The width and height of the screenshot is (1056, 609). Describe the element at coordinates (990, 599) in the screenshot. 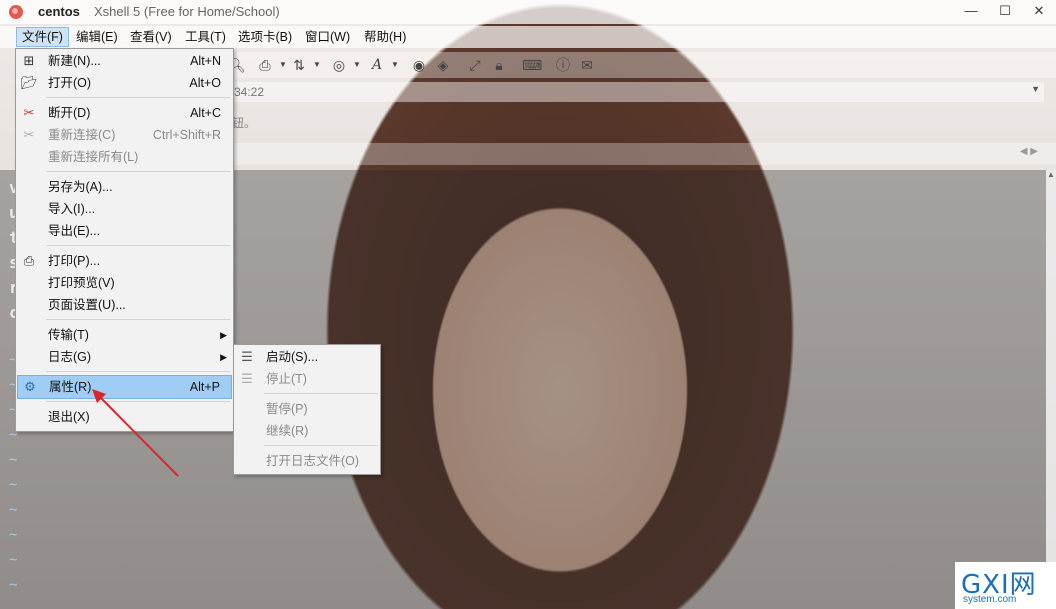

I see `watermark-url: system.com` at that location.